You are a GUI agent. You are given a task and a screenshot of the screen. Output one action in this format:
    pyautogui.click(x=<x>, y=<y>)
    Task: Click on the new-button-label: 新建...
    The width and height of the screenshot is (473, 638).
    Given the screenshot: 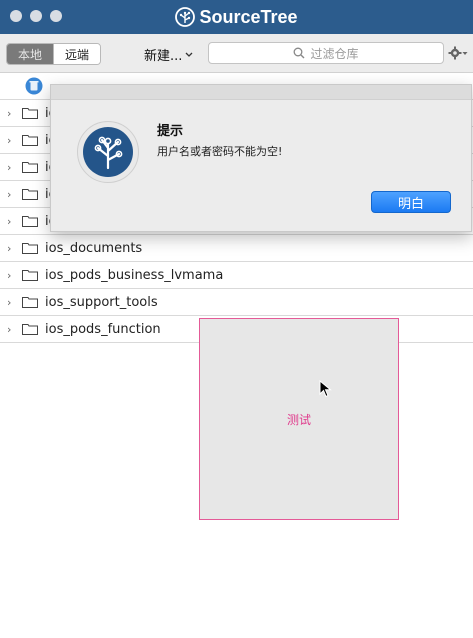 What is the action you would take?
    pyautogui.click(x=163, y=56)
    